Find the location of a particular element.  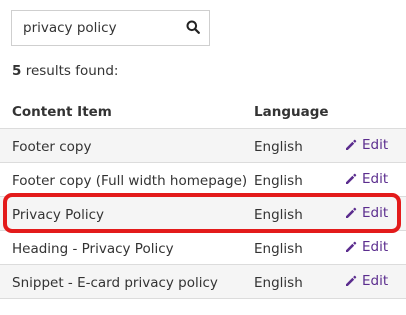

results-label: results found: is located at coordinates (72, 71).